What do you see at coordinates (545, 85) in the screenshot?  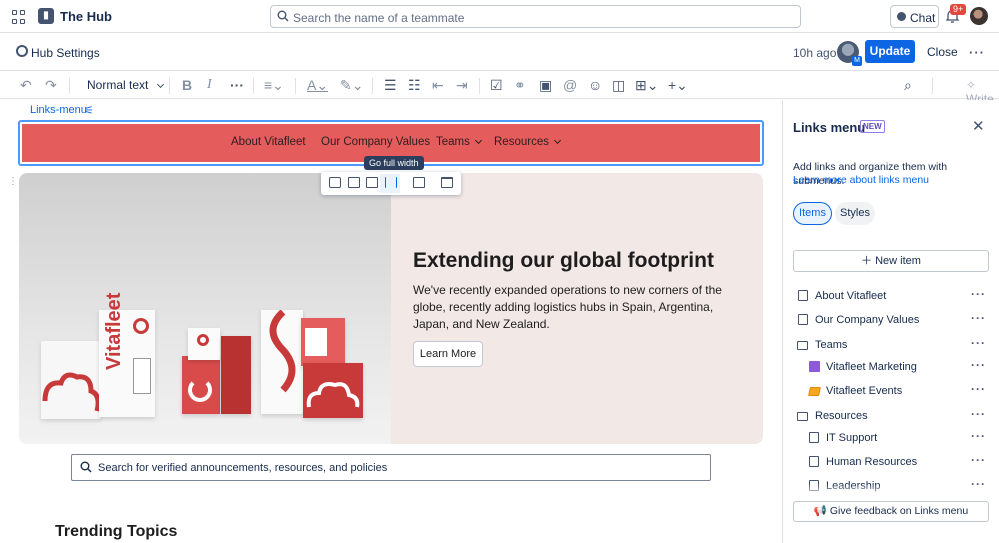 I see `image-icon: ▣` at bounding box center [545, 85].